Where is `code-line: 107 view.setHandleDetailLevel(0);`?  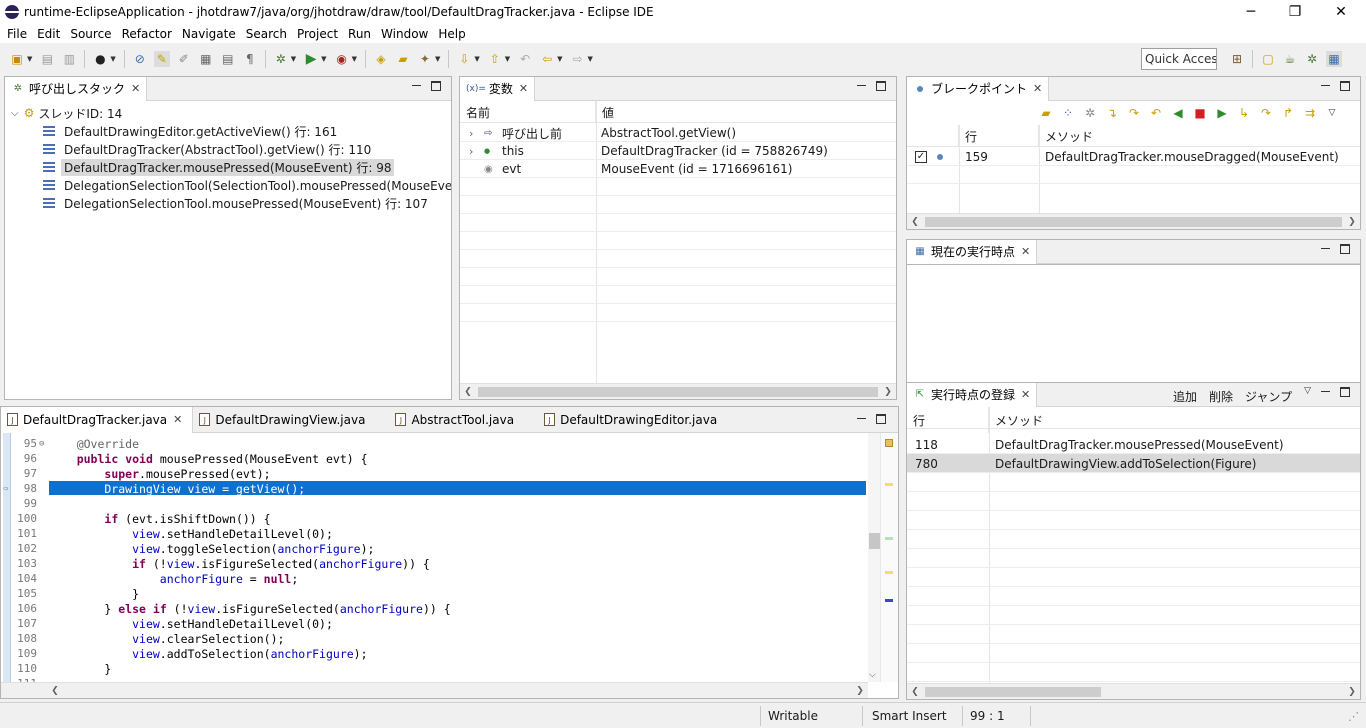 code-line: 107 view.setHandleDetailLevel(0); is located at coordinates (434, 623).